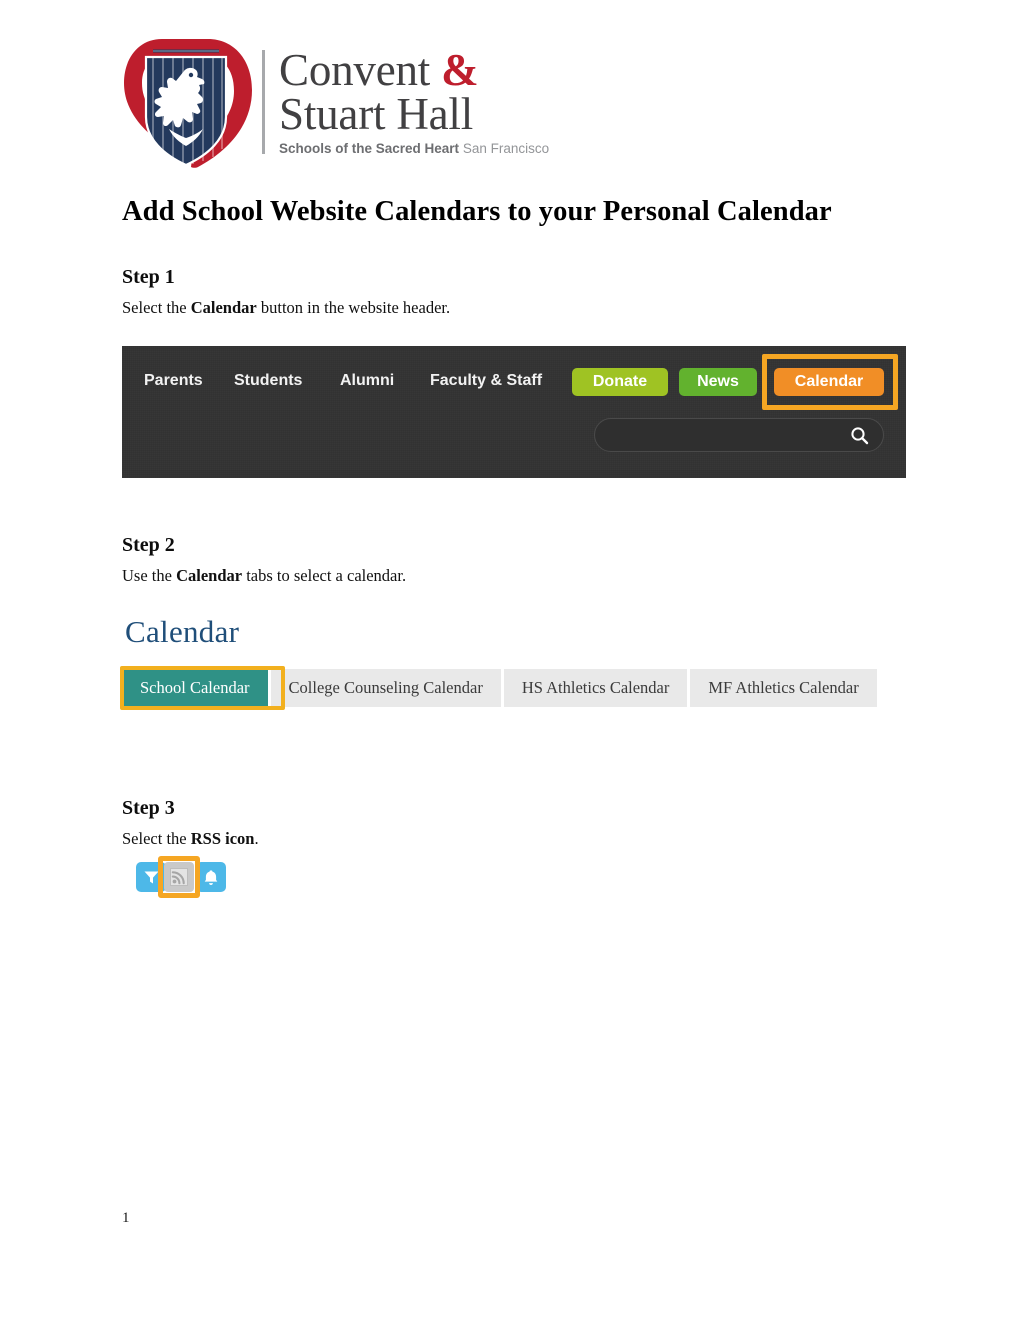 The image size is (1020, 1320). I want to click on step-1-text-bold: Calendar, so click(223, 307).